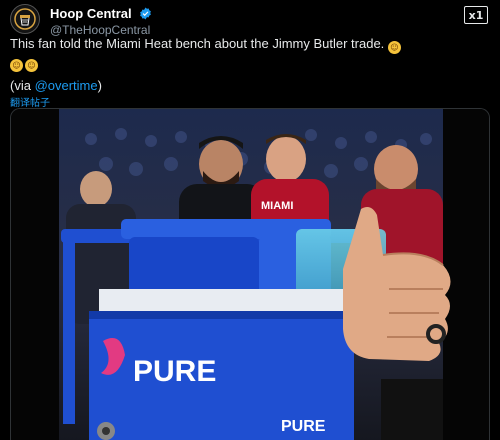 This screenshot has height=440, width=500. What do you see at coordinates (101, 21) in the screenshot?
I see `account-names: Hoop Central @TheHoopCentral` at bounding box center [101, 21].